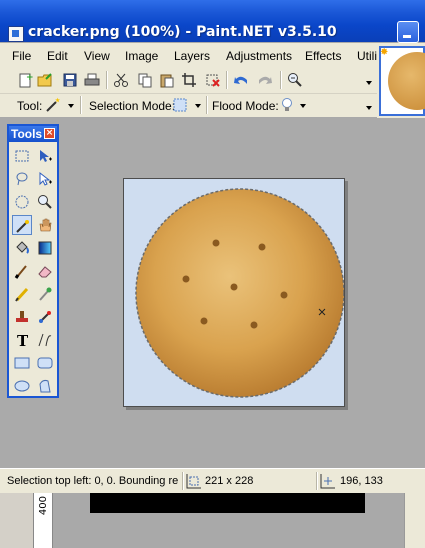  I want to click on flood-mode-dropdown-arrow, so click(303, 106).